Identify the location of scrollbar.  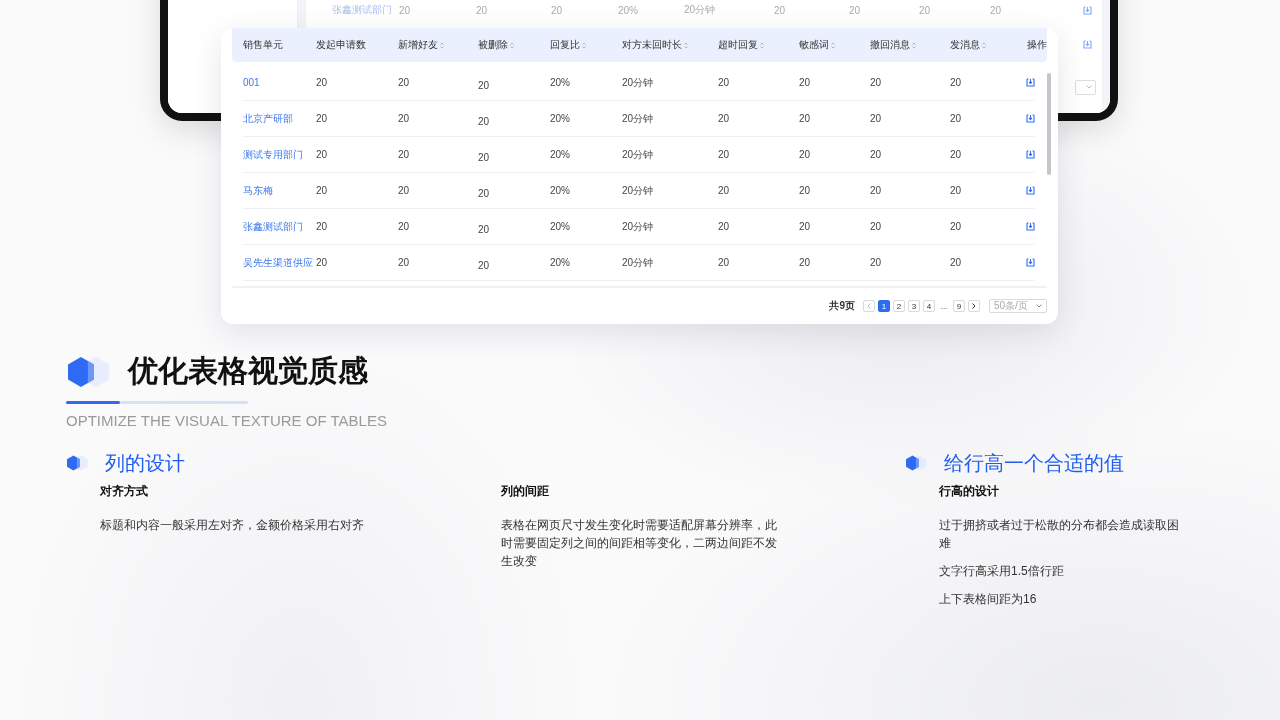
(1049, 124).